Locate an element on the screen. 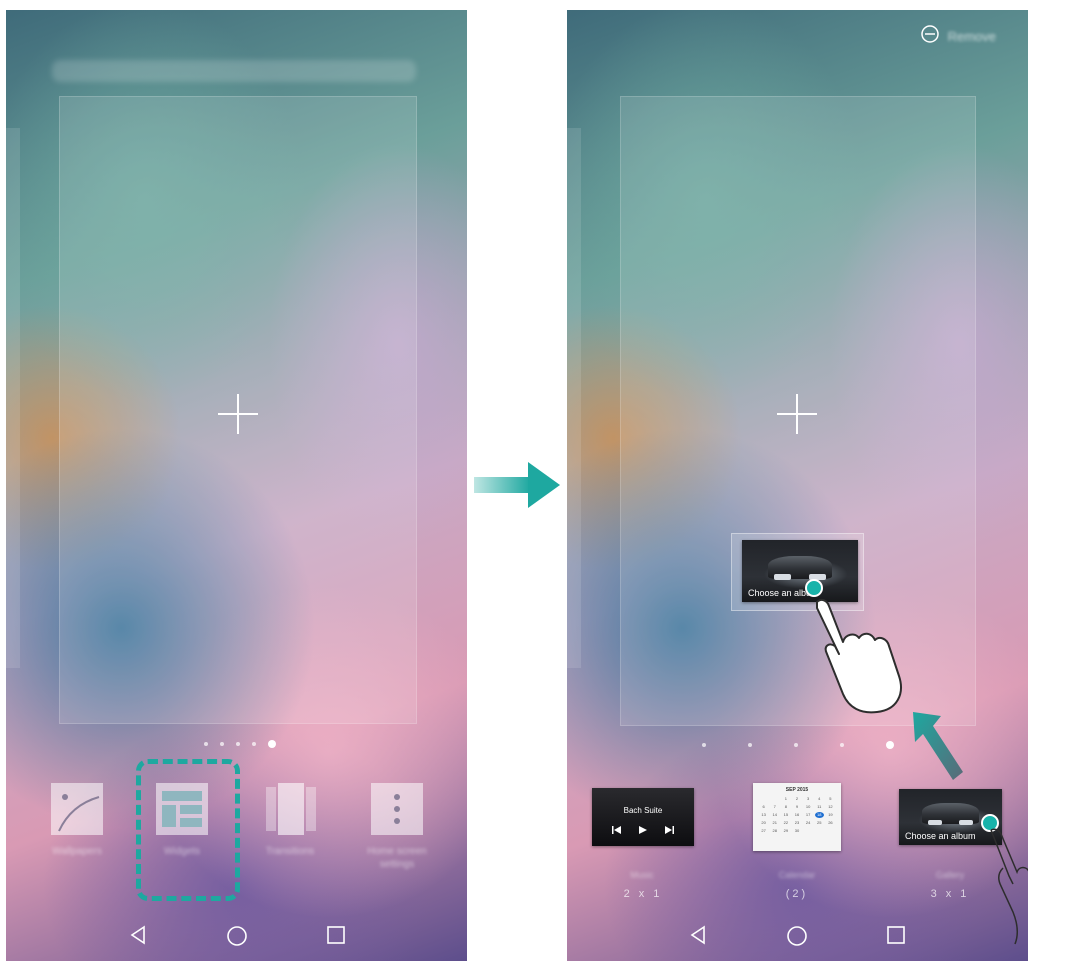 This screenshot has height=961, width=1078. calendar-day: 30 is located at coordinates (796, 831).